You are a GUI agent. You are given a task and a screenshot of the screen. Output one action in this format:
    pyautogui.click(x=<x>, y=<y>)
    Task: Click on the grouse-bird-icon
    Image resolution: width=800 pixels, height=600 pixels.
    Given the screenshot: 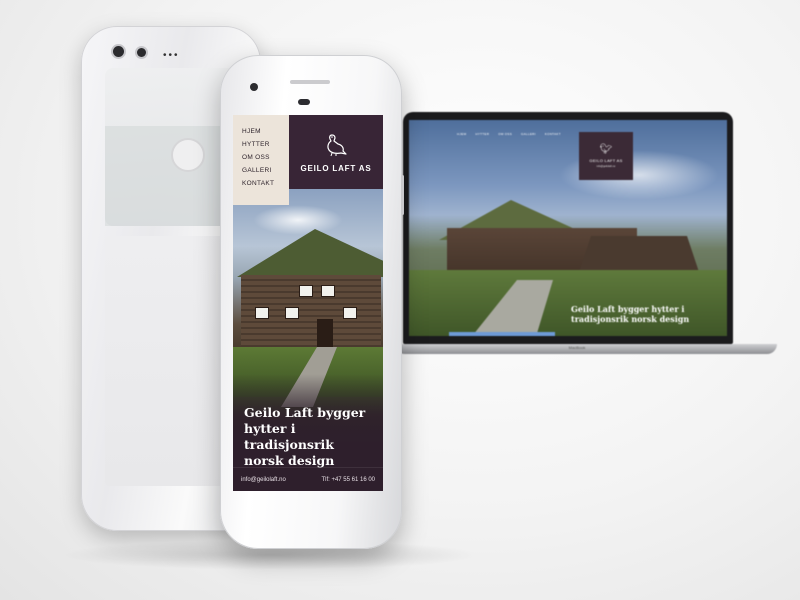 What is the action you would take?
    pyautogui.click(x=337, y=144)
    